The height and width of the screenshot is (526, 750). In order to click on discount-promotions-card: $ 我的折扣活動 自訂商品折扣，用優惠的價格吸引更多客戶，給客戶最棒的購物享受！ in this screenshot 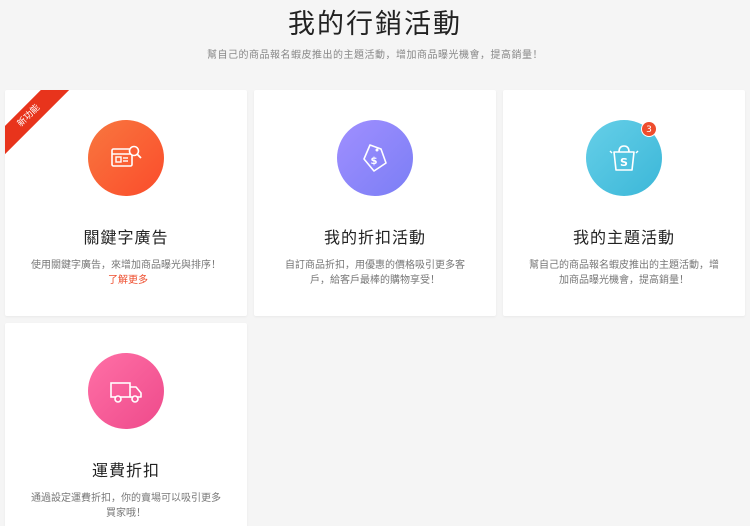, I will do `click(375, 203)`.